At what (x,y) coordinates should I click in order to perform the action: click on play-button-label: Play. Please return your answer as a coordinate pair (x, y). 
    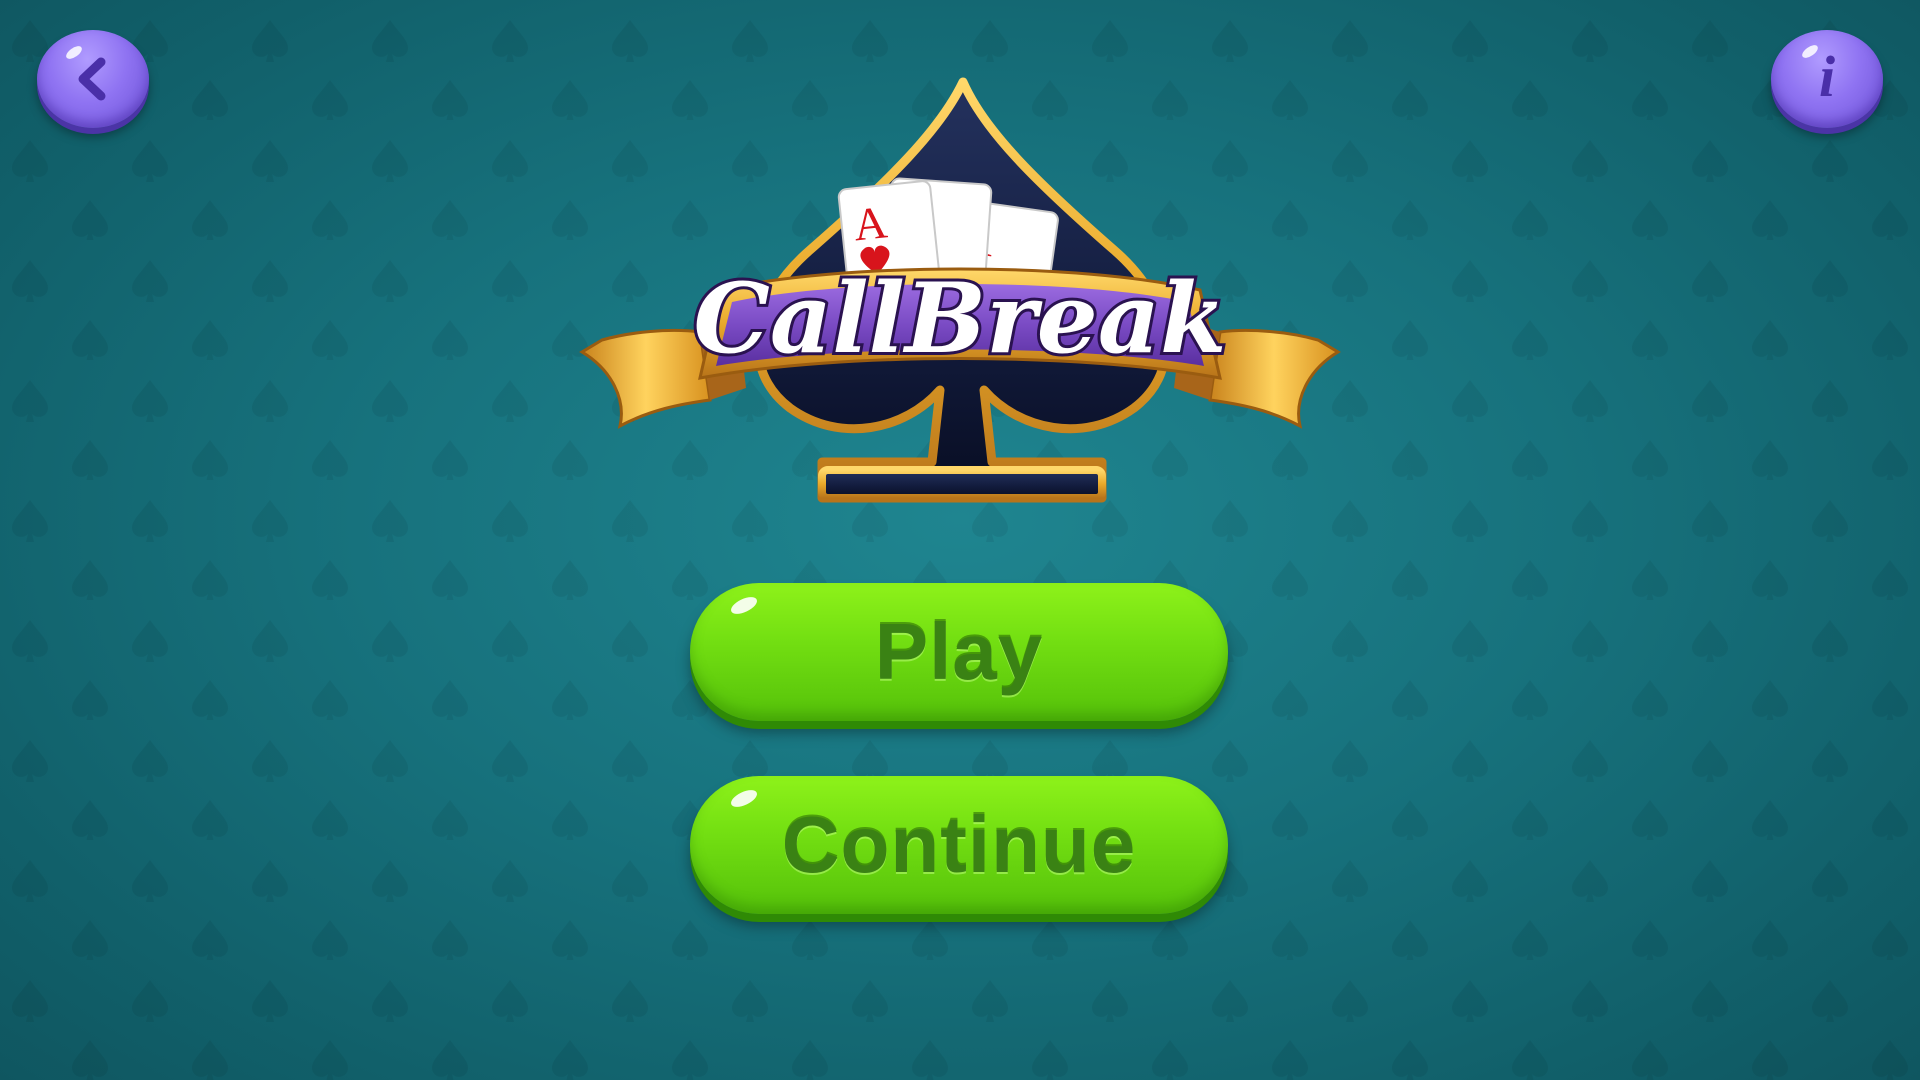
    Looking at the image, I should click on (959, 651).